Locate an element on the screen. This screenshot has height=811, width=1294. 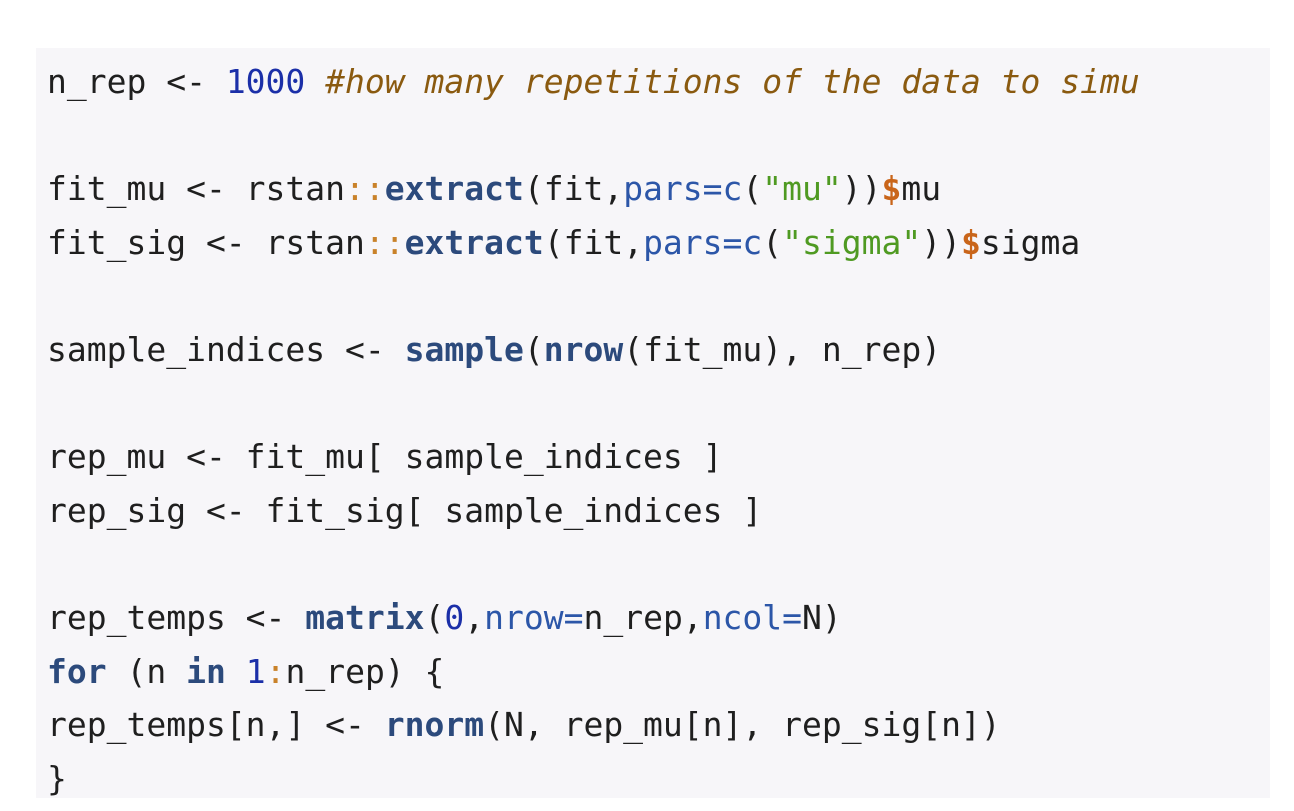
code-line: rep_temps <- matrix(0,nrow=n_rep,ncol=N) is located at coordinates (593, 618).